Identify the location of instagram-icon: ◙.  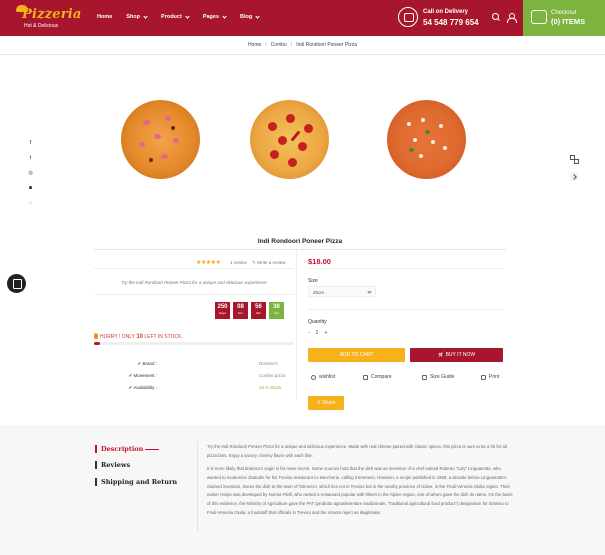
(30, 188).